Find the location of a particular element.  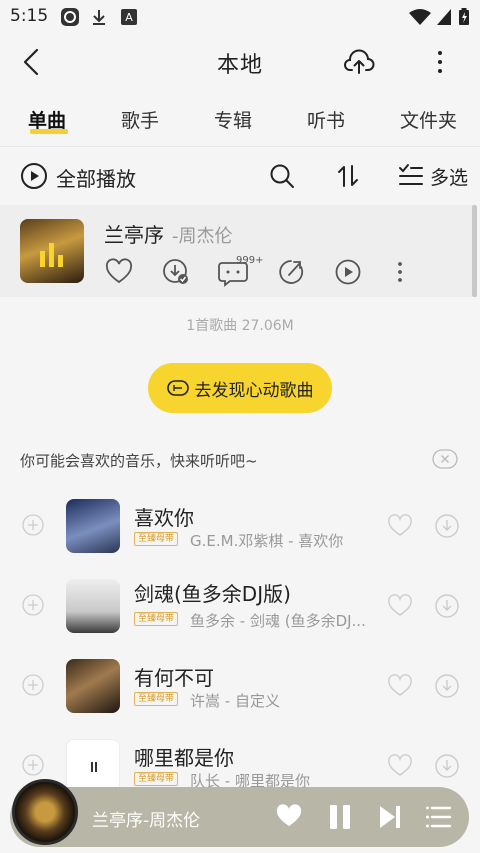

discover-label: 去发现心动歌曲 is located at coordinates (254, 390).